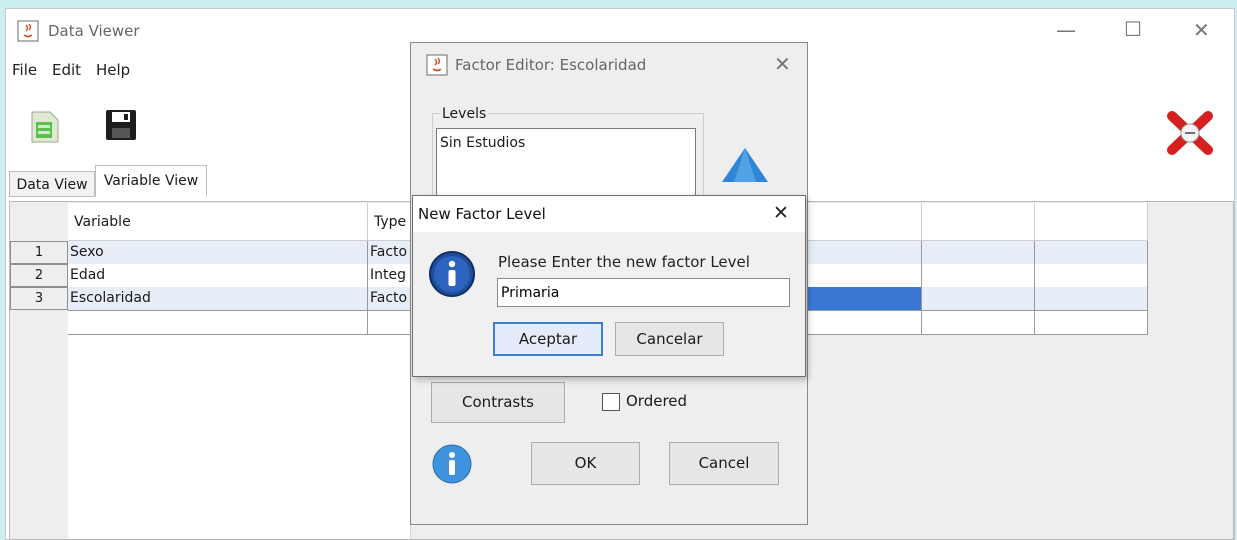 Image resolution: width=1237 pixels, height=540 pixels. Describe the element at coordinates (611, 402) in the screenshot. I see `ordered-checkbox` at that location.